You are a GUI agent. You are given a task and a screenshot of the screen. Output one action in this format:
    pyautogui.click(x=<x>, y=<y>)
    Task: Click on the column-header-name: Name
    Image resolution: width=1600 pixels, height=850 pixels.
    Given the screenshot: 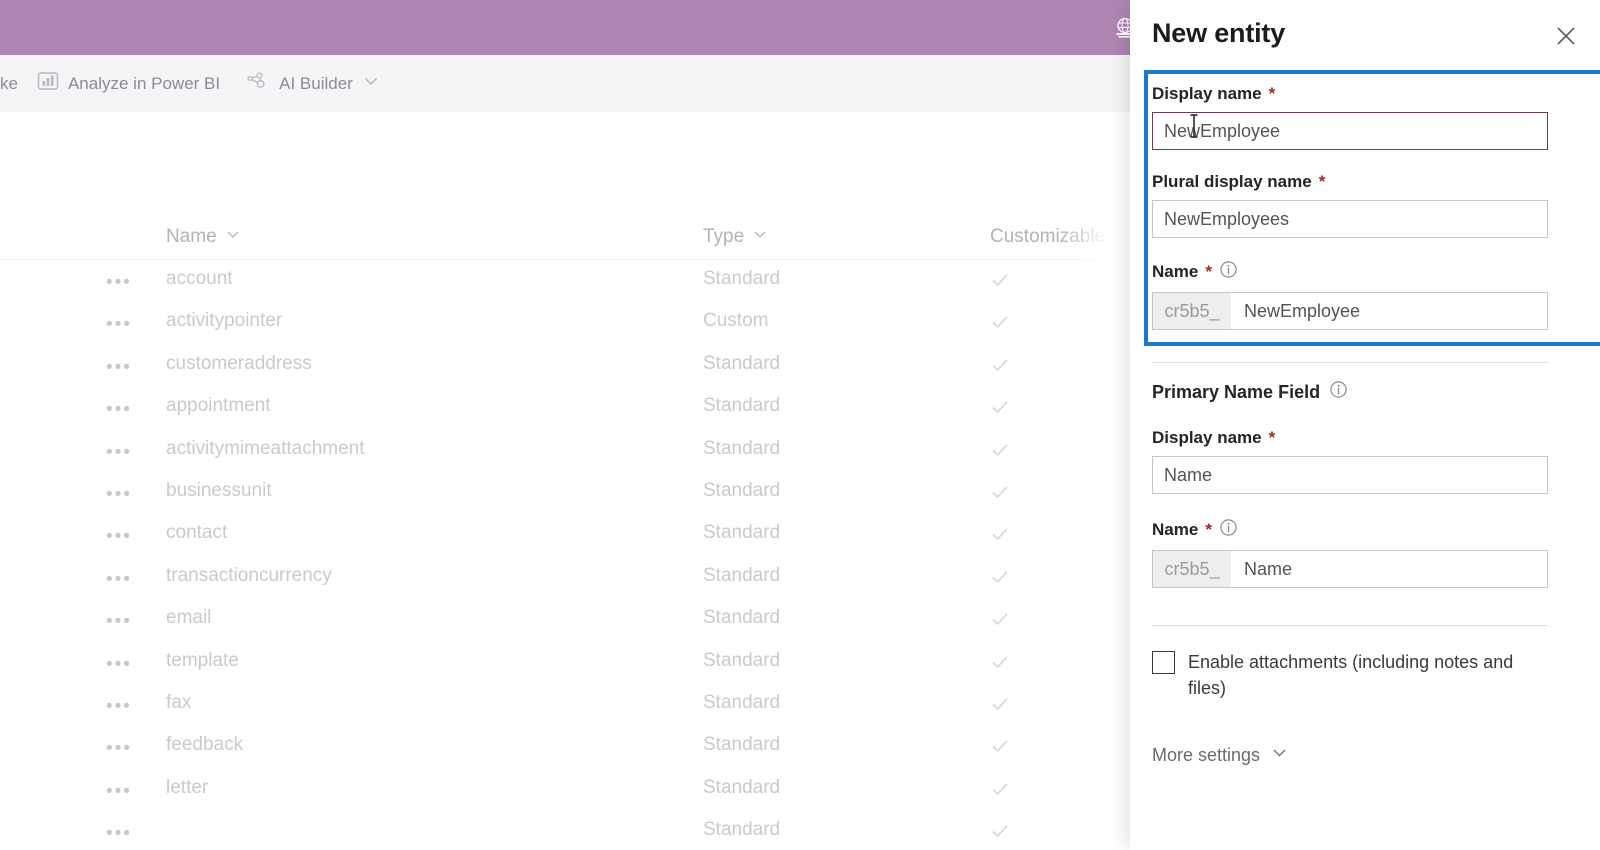 What is the action you would take?
    pyautogui.click(x=203, y=237)
    